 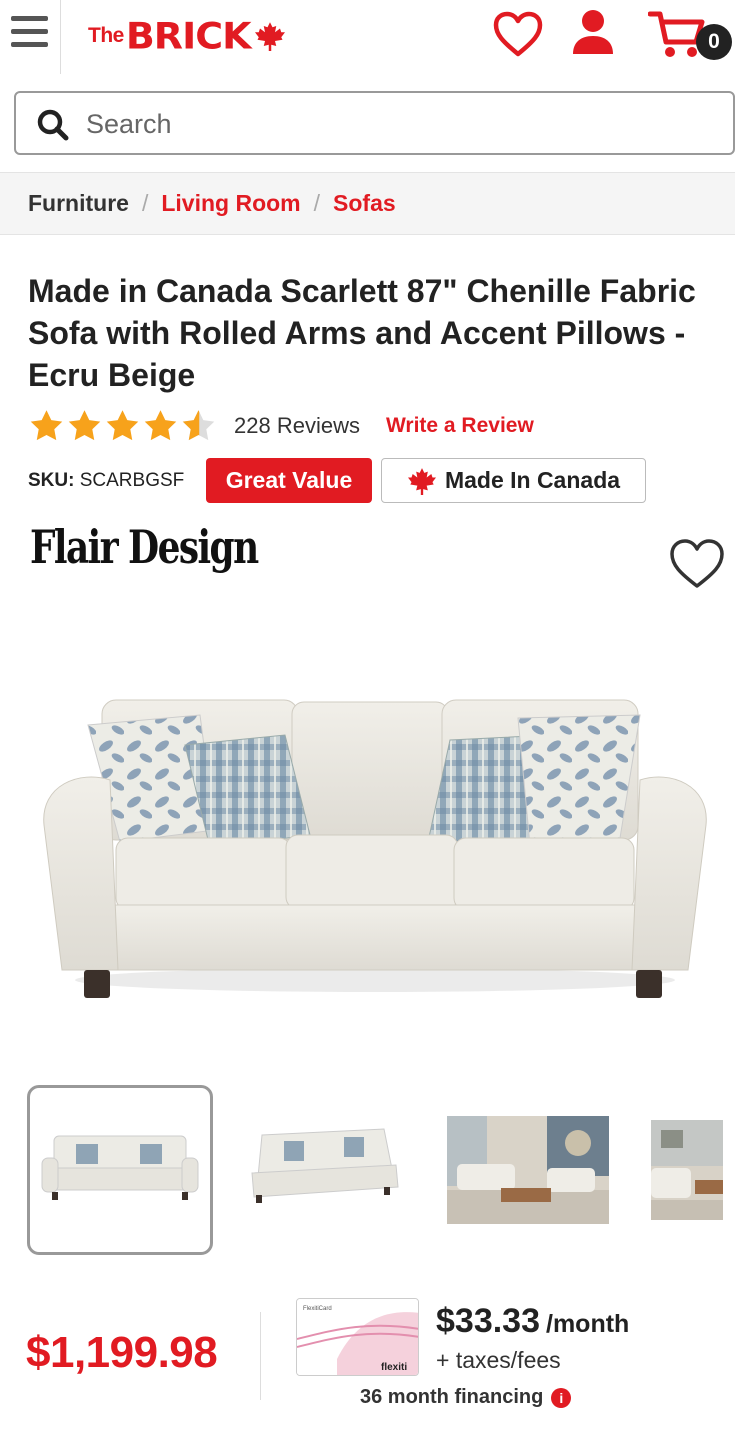 I want to click on hamburger-menu-button, so click(x=30, y=34).